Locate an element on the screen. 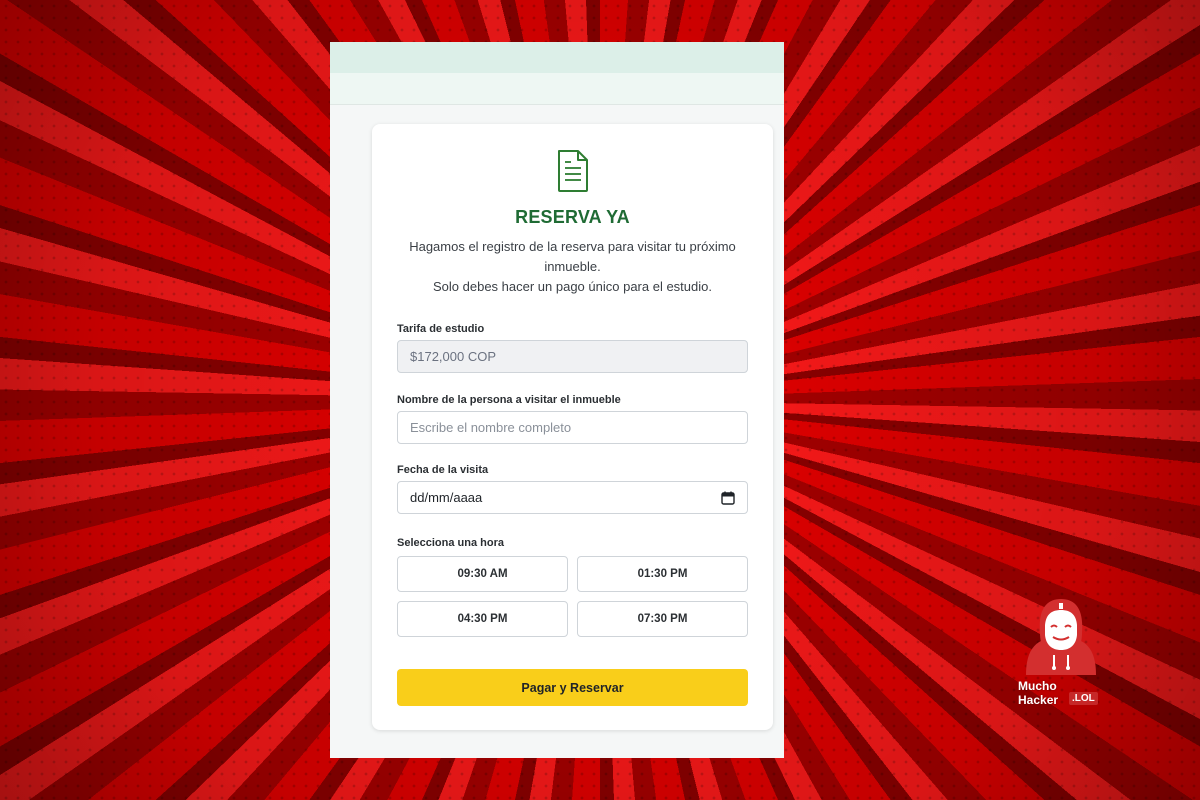  page-title: RESERVA YA is located at coordinates (572, 217).